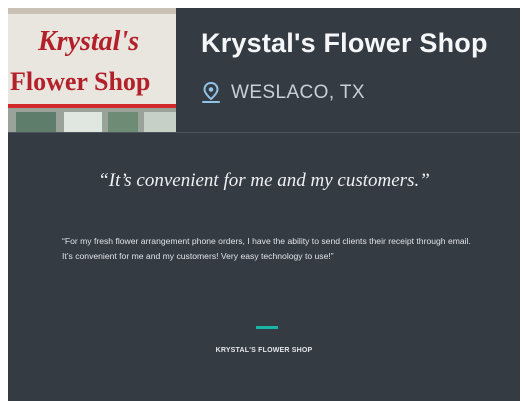 This screenshot has height=401, width=523. I want to click on map-pin-icon, so click(211, 92).